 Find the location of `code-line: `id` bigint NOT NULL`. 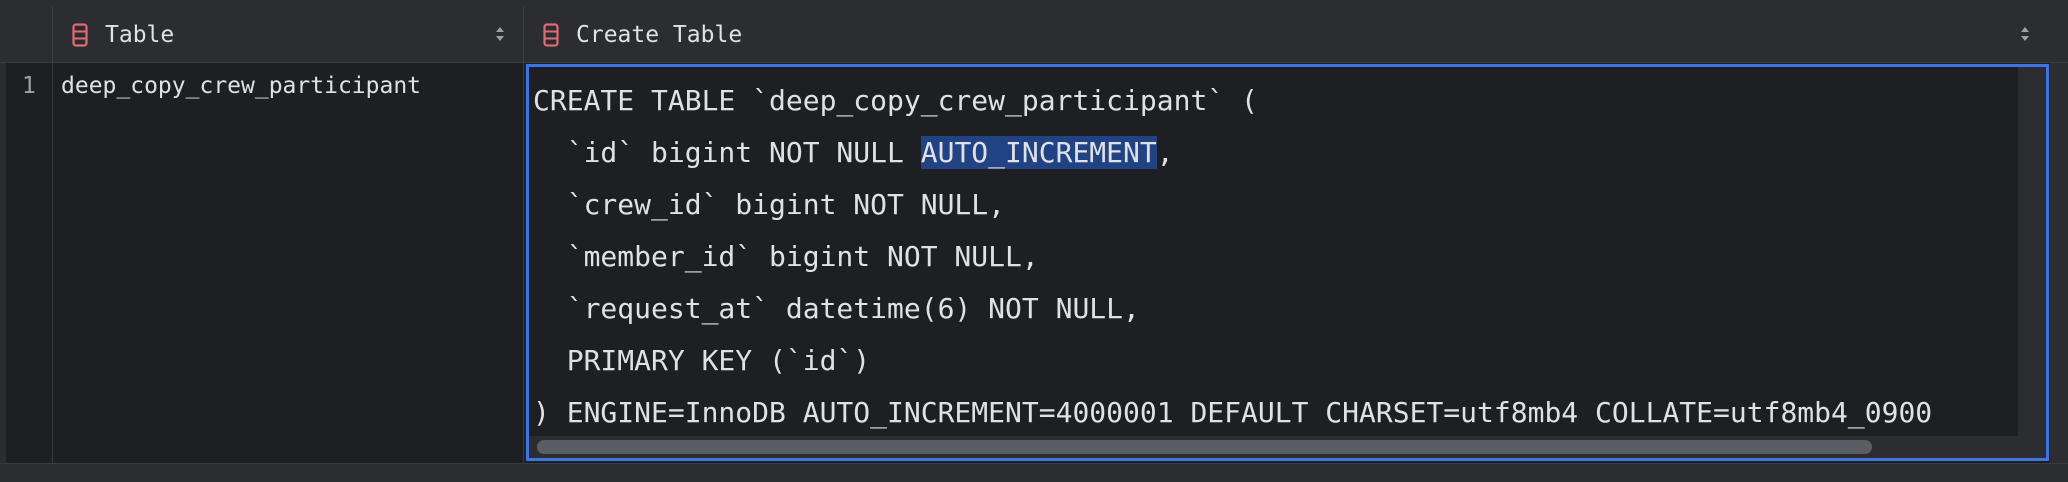

code-line: `id` bigint NOT NULL is located at coordinates (727, 152).